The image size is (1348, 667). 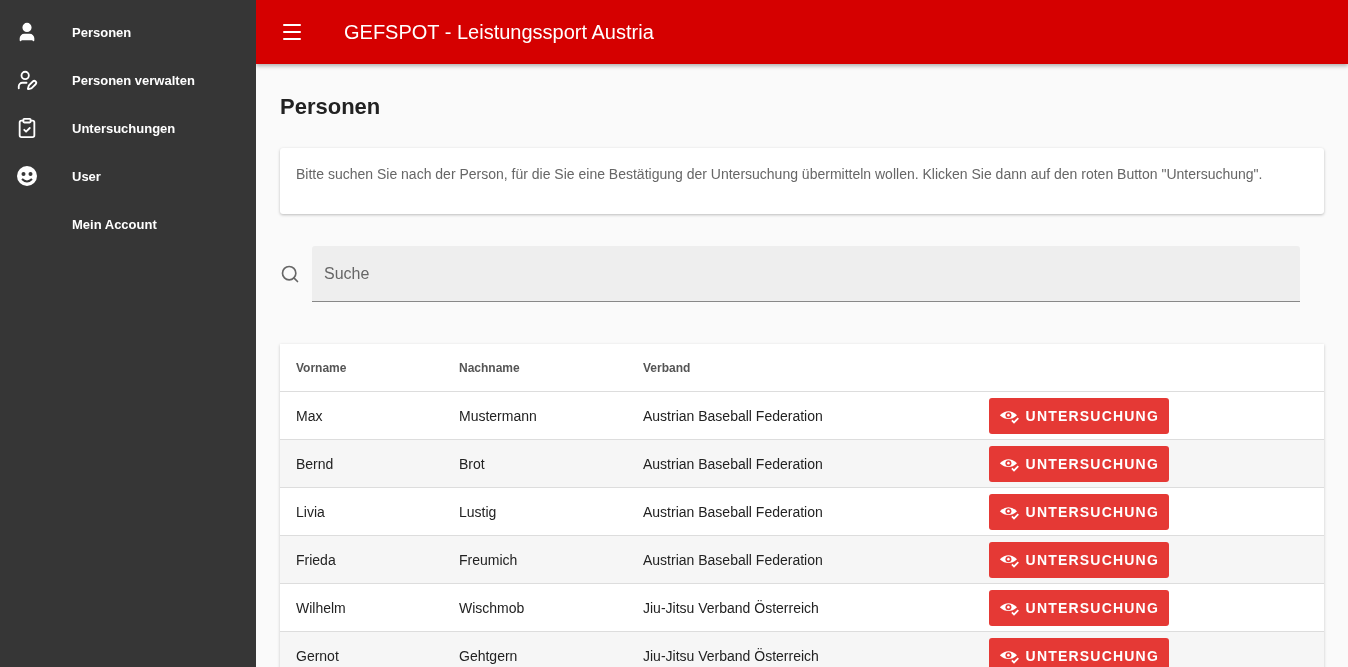 What do you see at coordinates (128, 80) in the screenshot?
I see `sidebar-item: Personen verwalten` at bounding box center [128, 80].